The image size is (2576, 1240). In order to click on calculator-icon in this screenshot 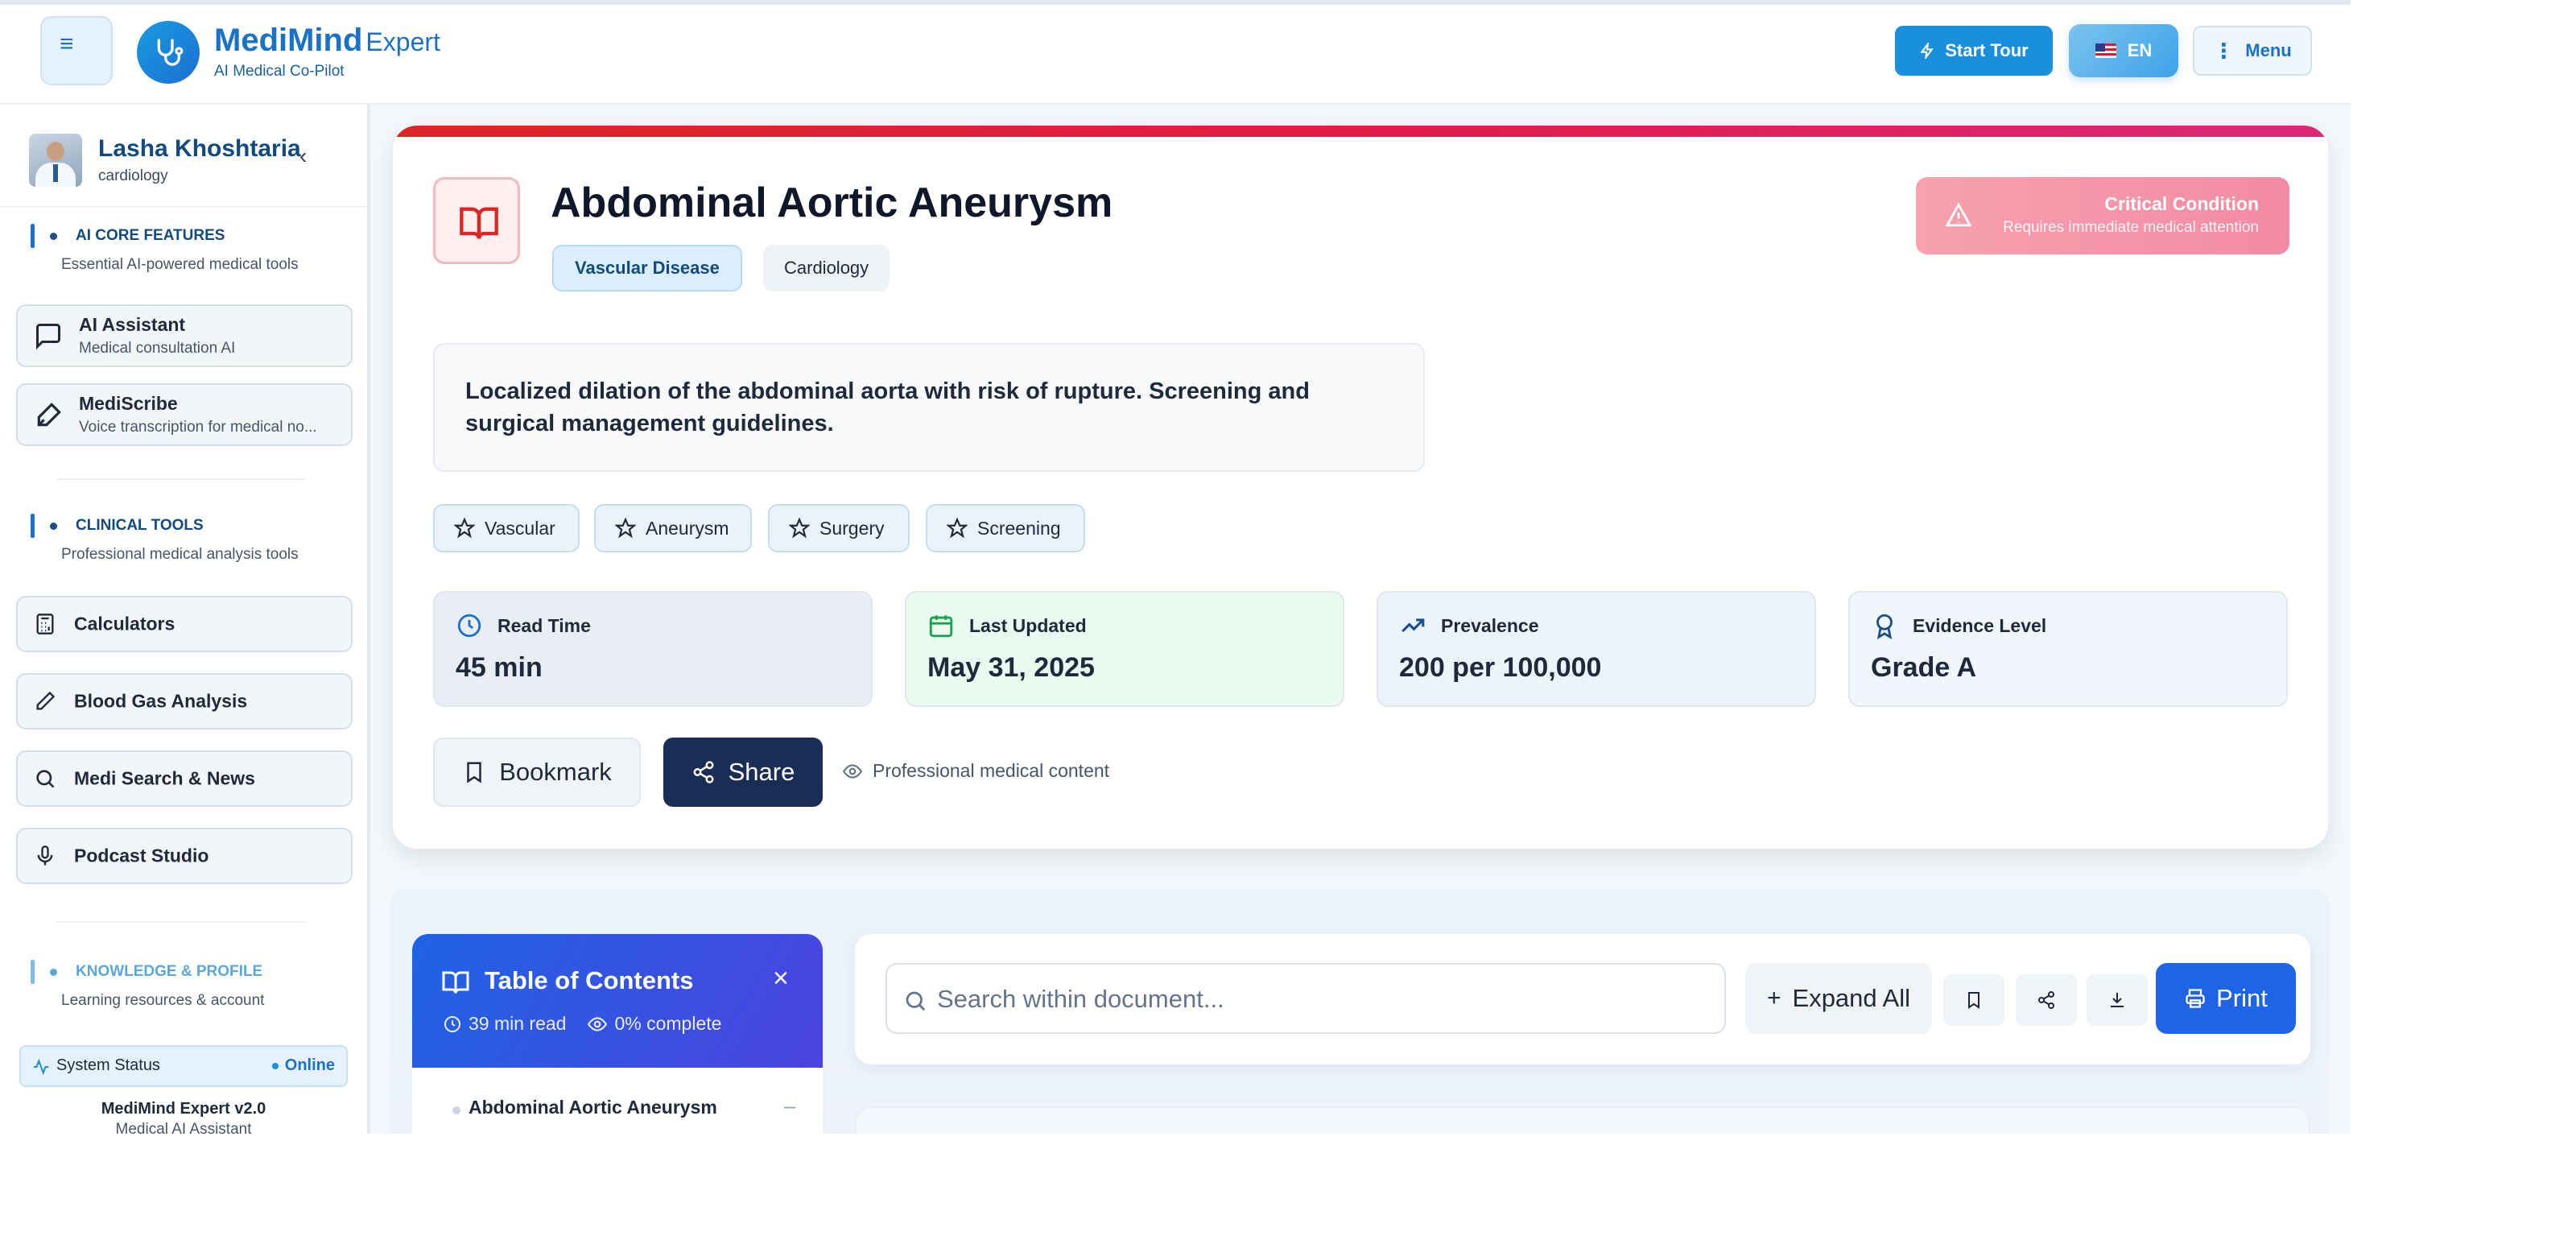, I will do `click(45, 624)`.